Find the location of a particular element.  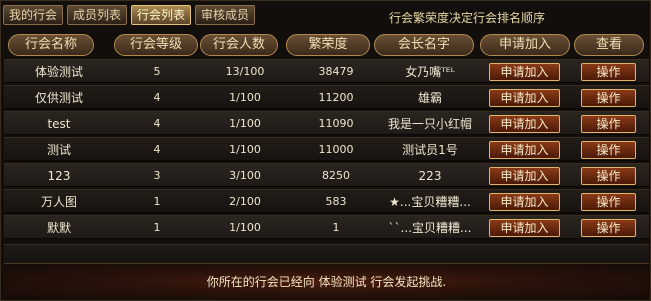

guild-name: 万人图 is located at coordinates (58, 202).